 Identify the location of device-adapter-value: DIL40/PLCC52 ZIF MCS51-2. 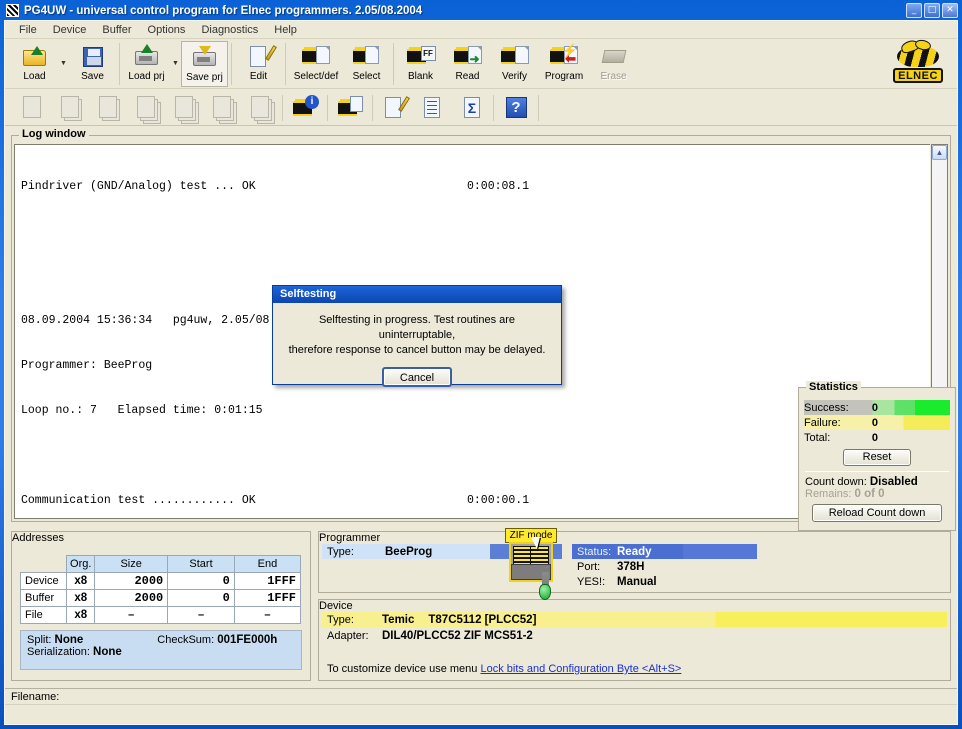
(457, 635).